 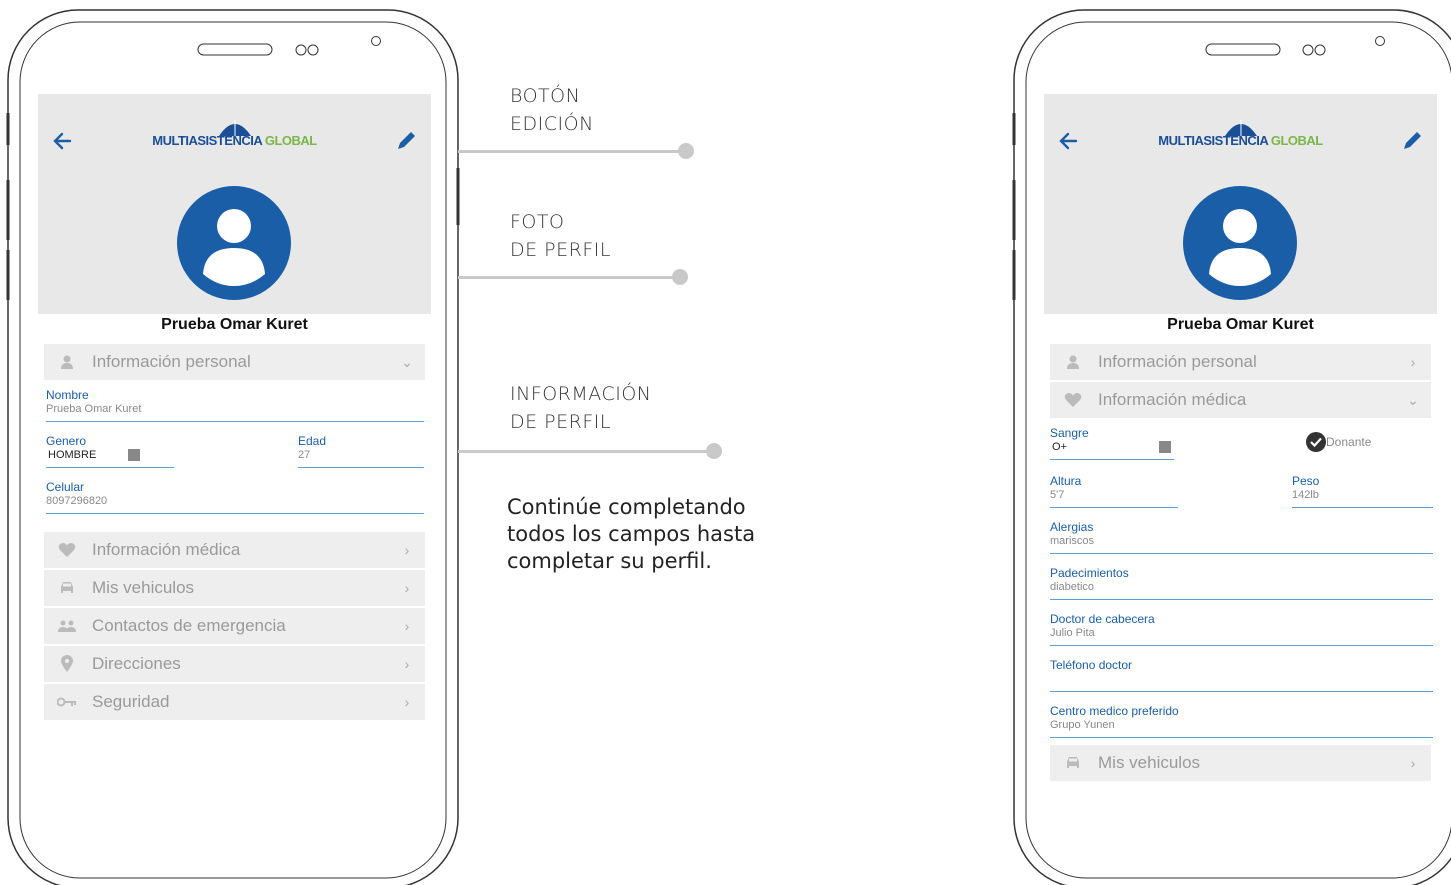 I want to click on field-value: 5'7, so click(x=1057, y=495).